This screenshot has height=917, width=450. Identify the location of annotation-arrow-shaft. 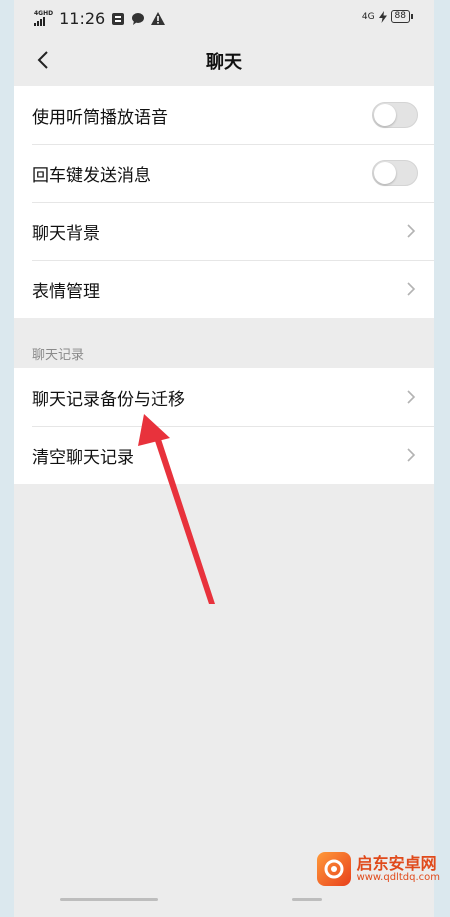
(184, 520).